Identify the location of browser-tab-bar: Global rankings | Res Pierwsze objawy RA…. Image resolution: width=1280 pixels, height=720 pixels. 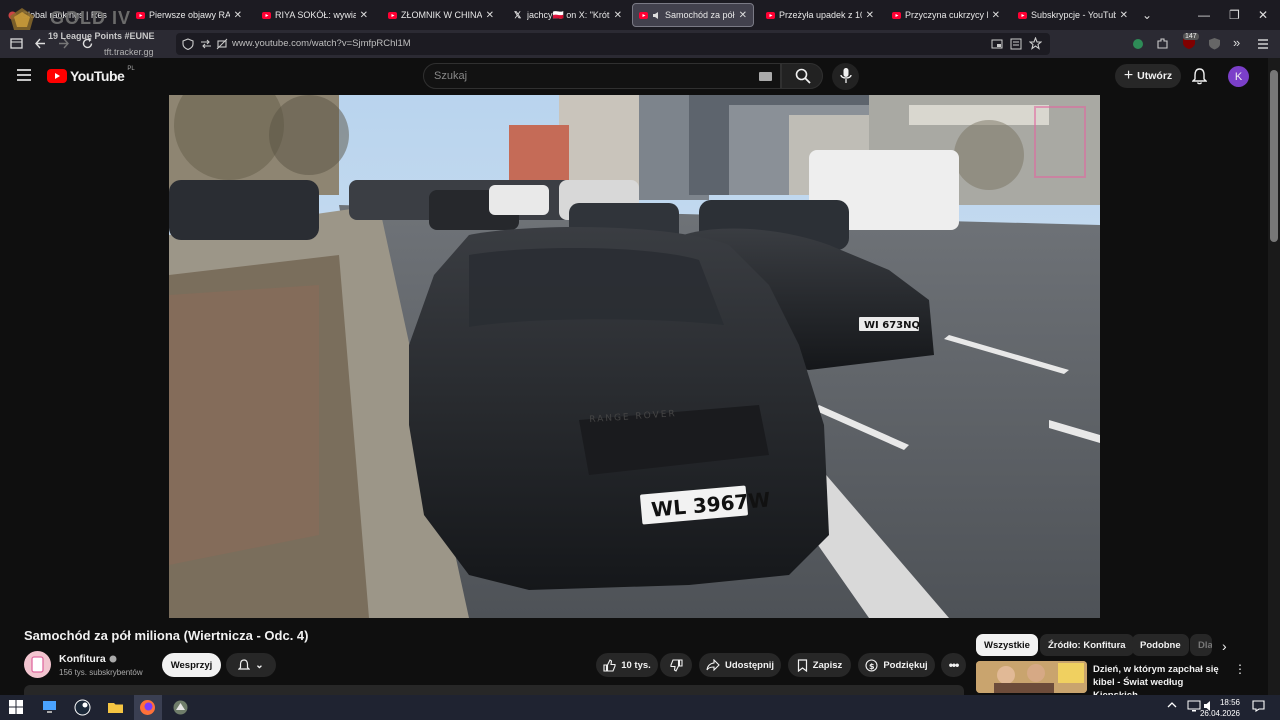
(640, 15).